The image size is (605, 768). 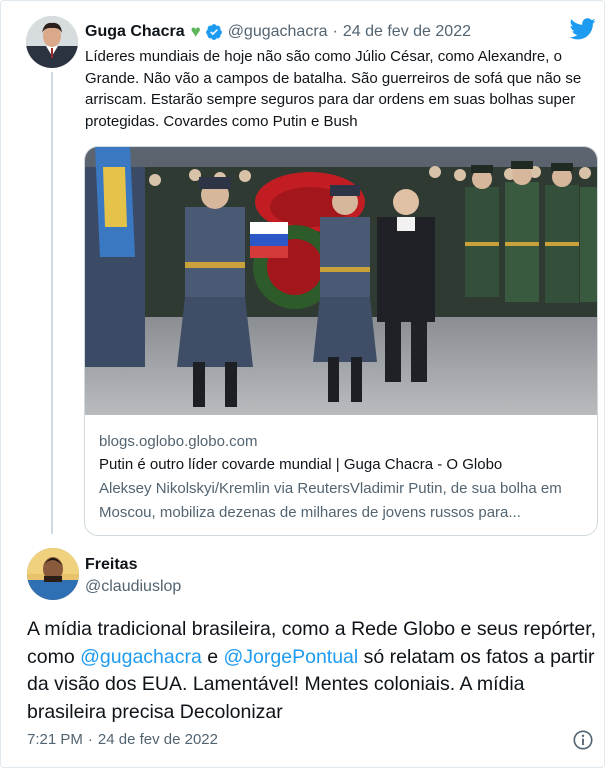 What do you see at coordinates (133, 587) in the screenshot?
I see `main-author-handle: @claudiuslop` at bounding box center [133, 587].